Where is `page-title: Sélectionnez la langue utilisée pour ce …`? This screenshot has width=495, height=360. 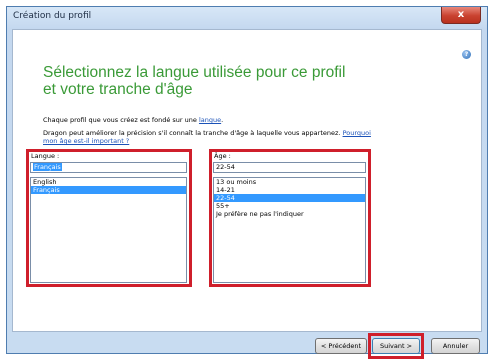 page-title: Sélectionnez la langue utilisée pour ce … is located at coordinates (223, 81).